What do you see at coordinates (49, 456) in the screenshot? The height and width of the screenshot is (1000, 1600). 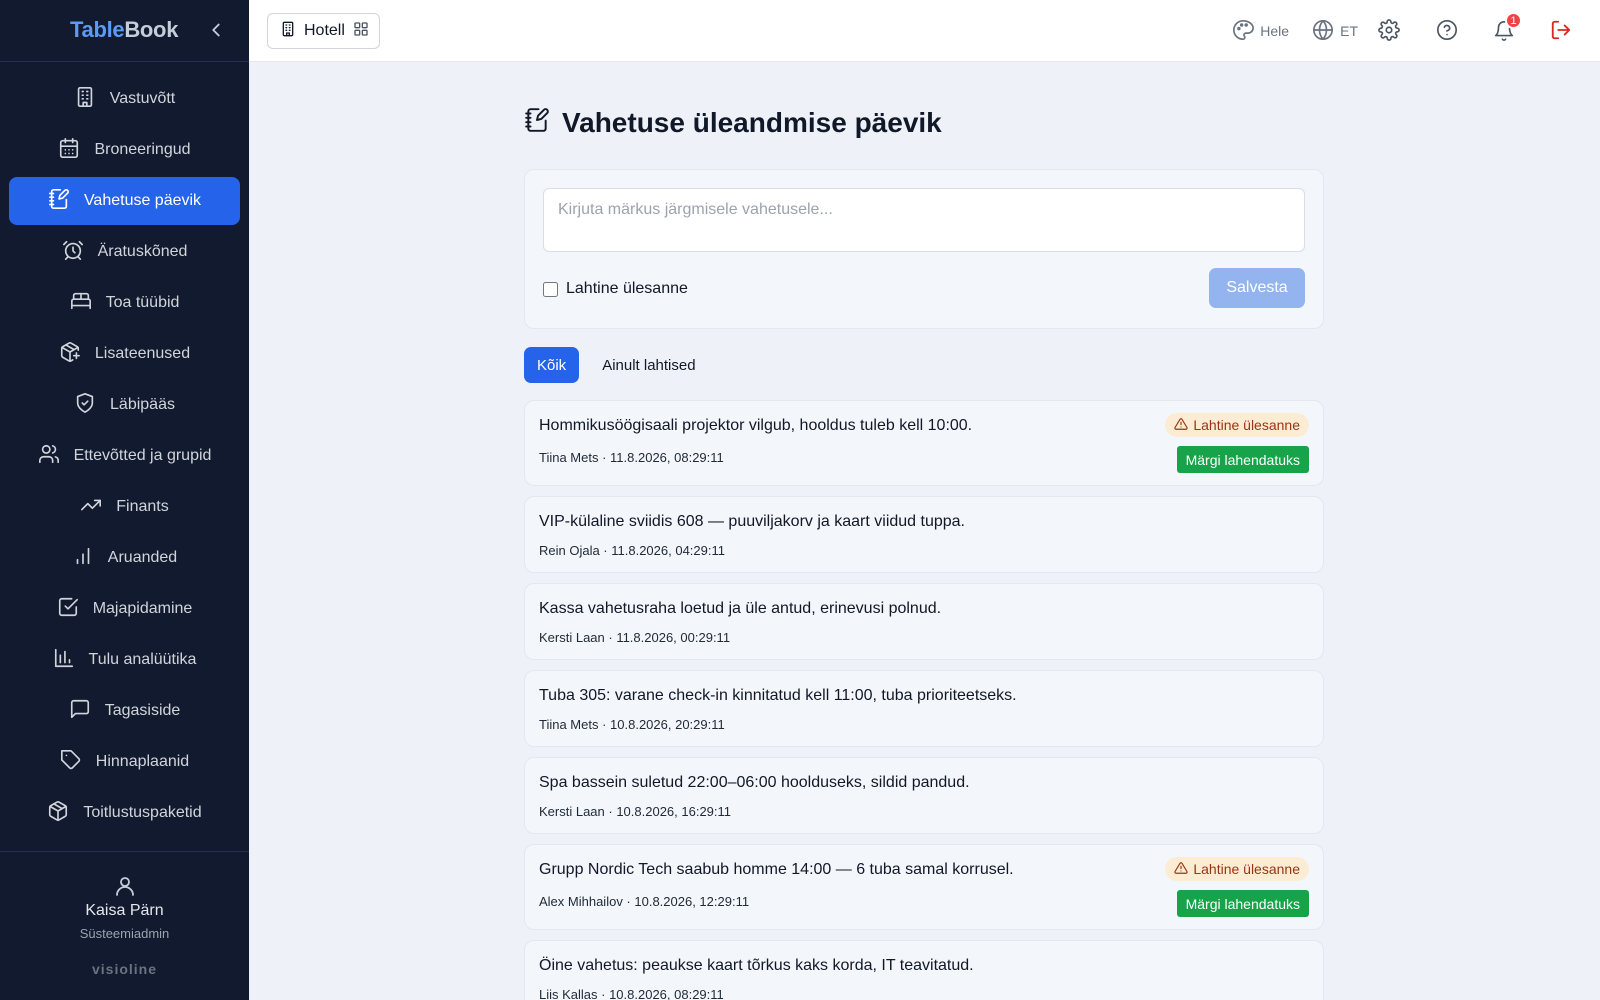 I see `users-icon` at bounding box center [49, 456].